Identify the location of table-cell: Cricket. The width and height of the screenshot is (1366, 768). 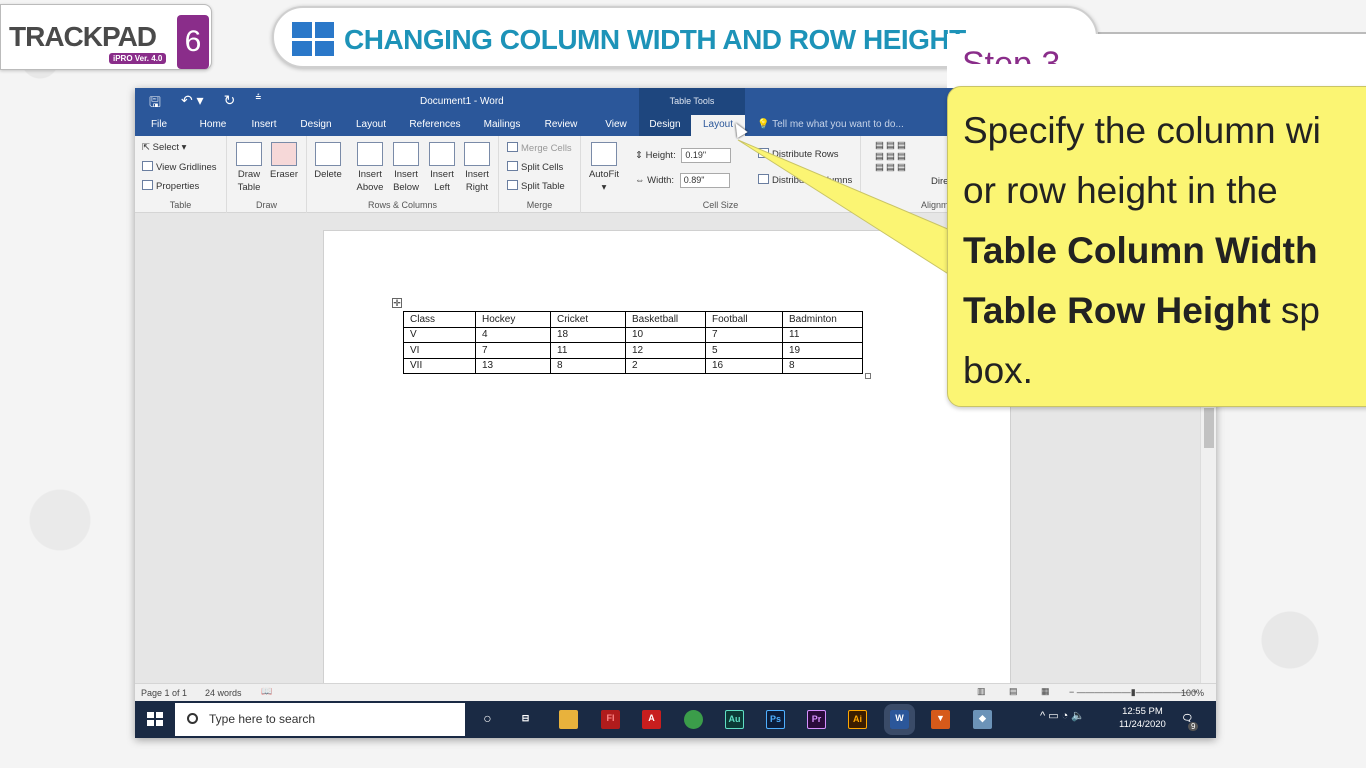
(588, 319).